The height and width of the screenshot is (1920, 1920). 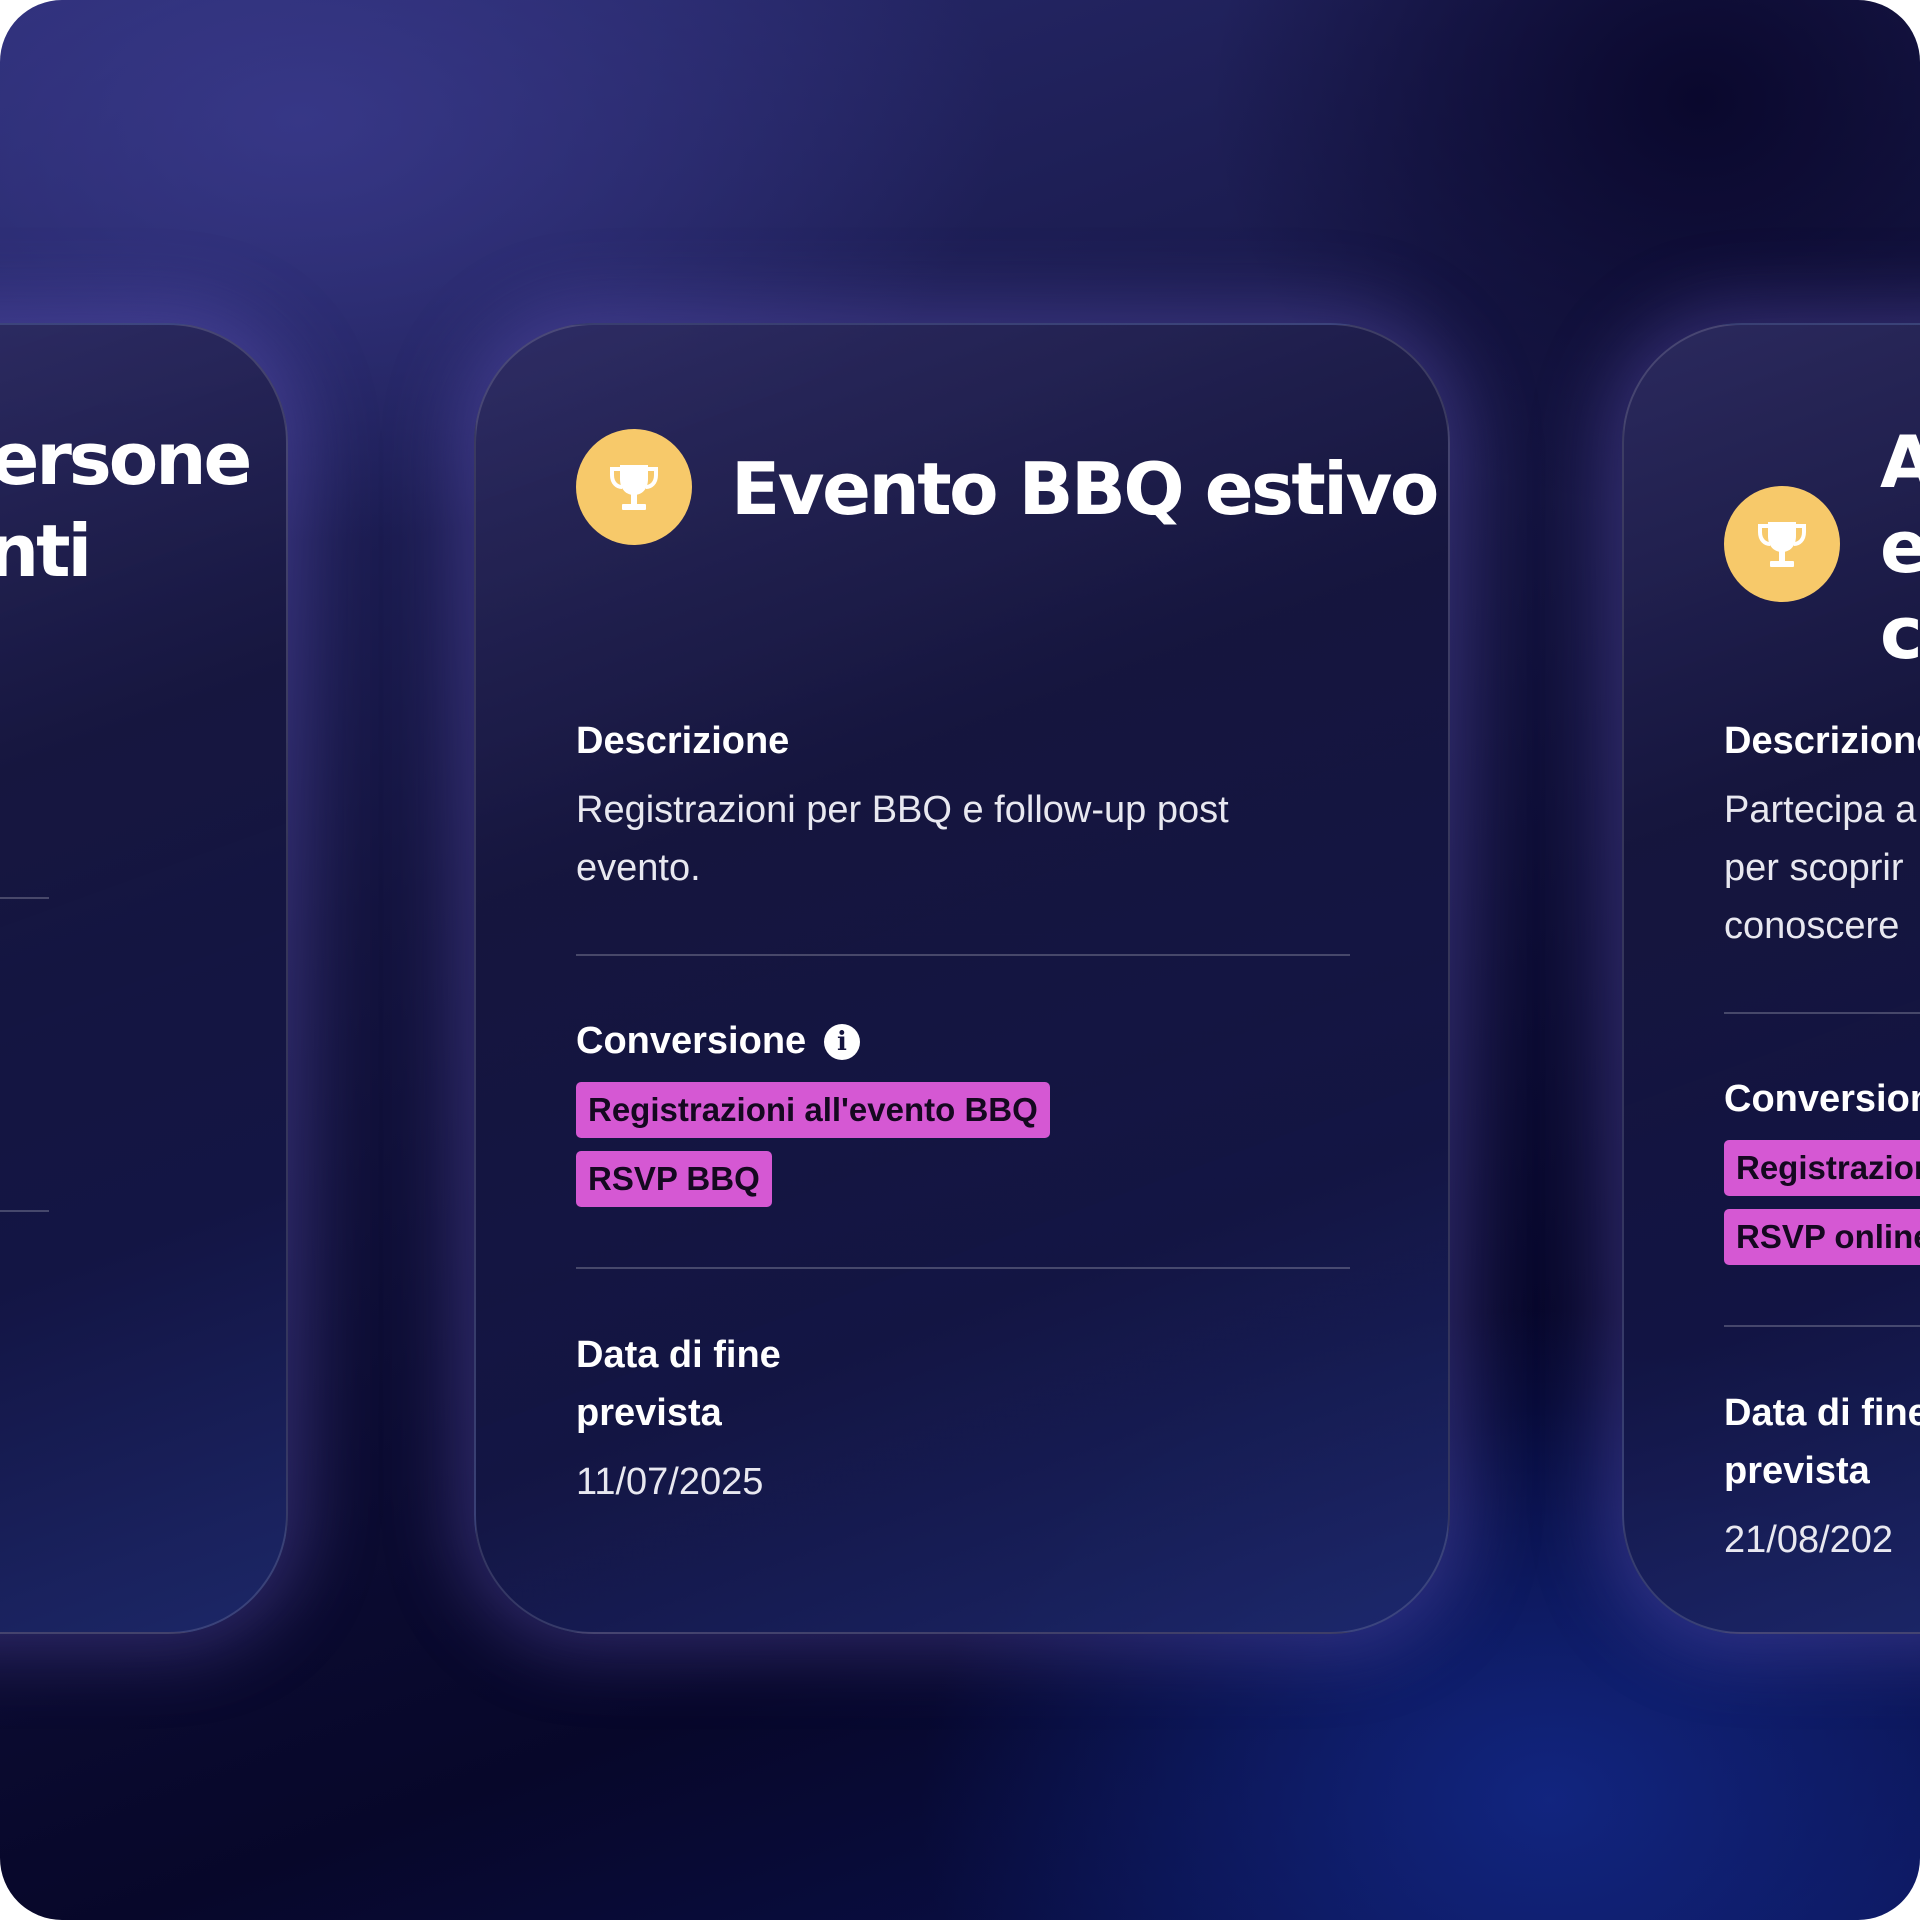 What do you see at coordinates (1085, 489) in the screenshot?
I see `card-title: Evento BBQ estivo` at bounding box center [1085, 489].